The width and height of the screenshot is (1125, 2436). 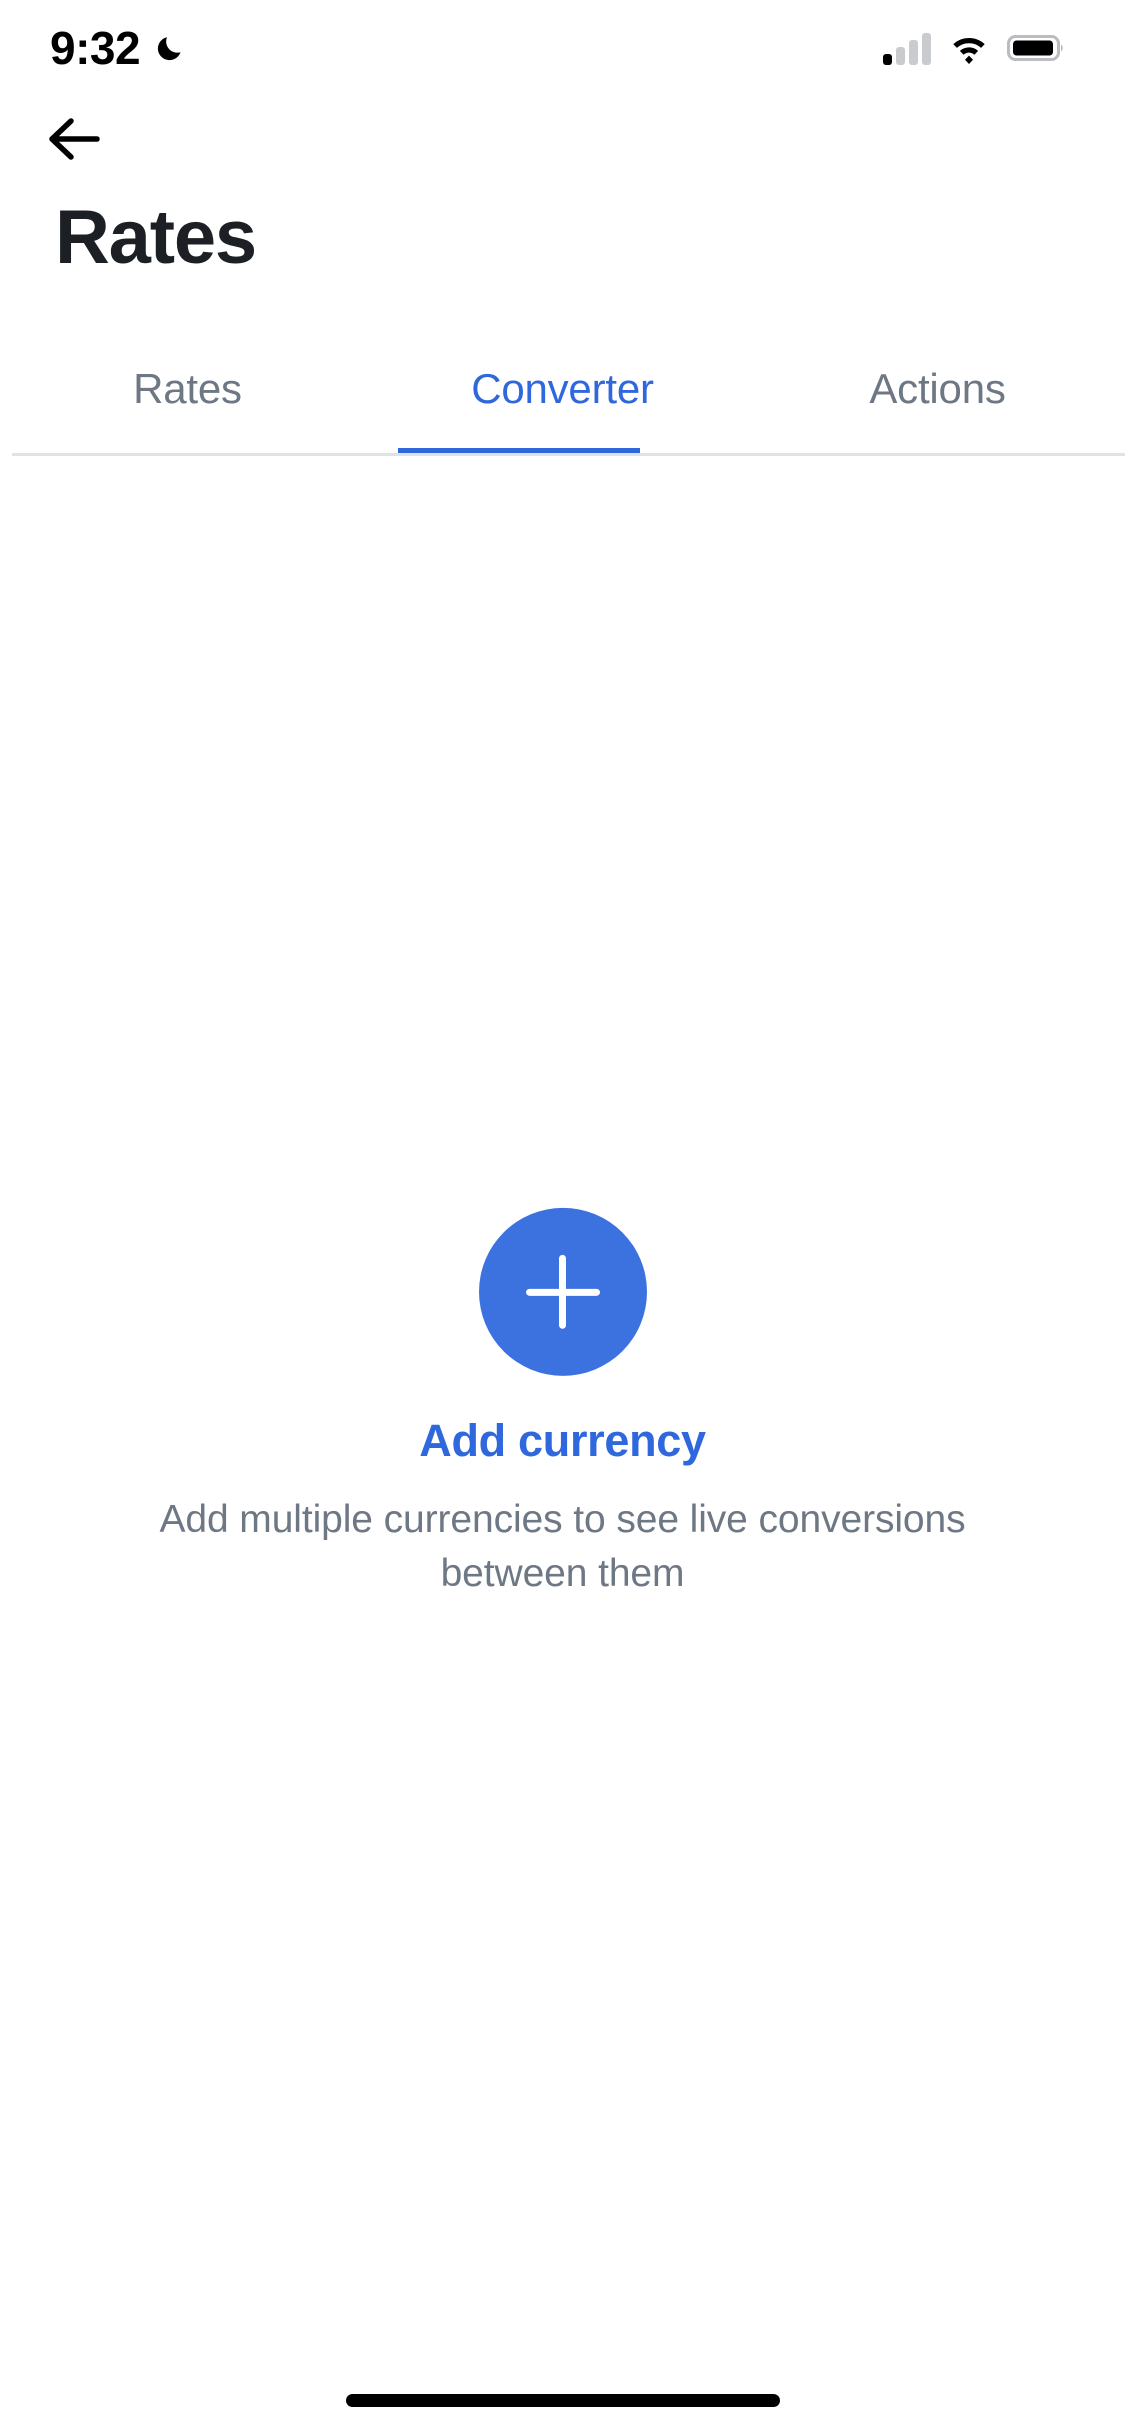 I want to click on add-currency-button, so click(x=562, y=1291).